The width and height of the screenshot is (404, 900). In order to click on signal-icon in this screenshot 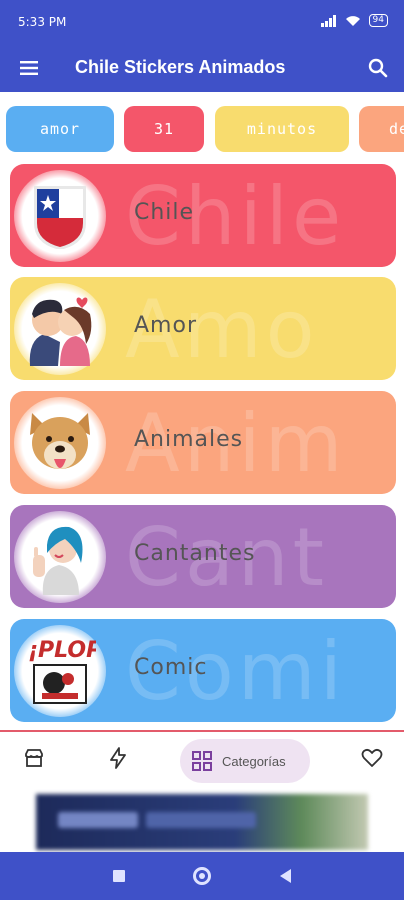, I will do `click(328, 20)`.